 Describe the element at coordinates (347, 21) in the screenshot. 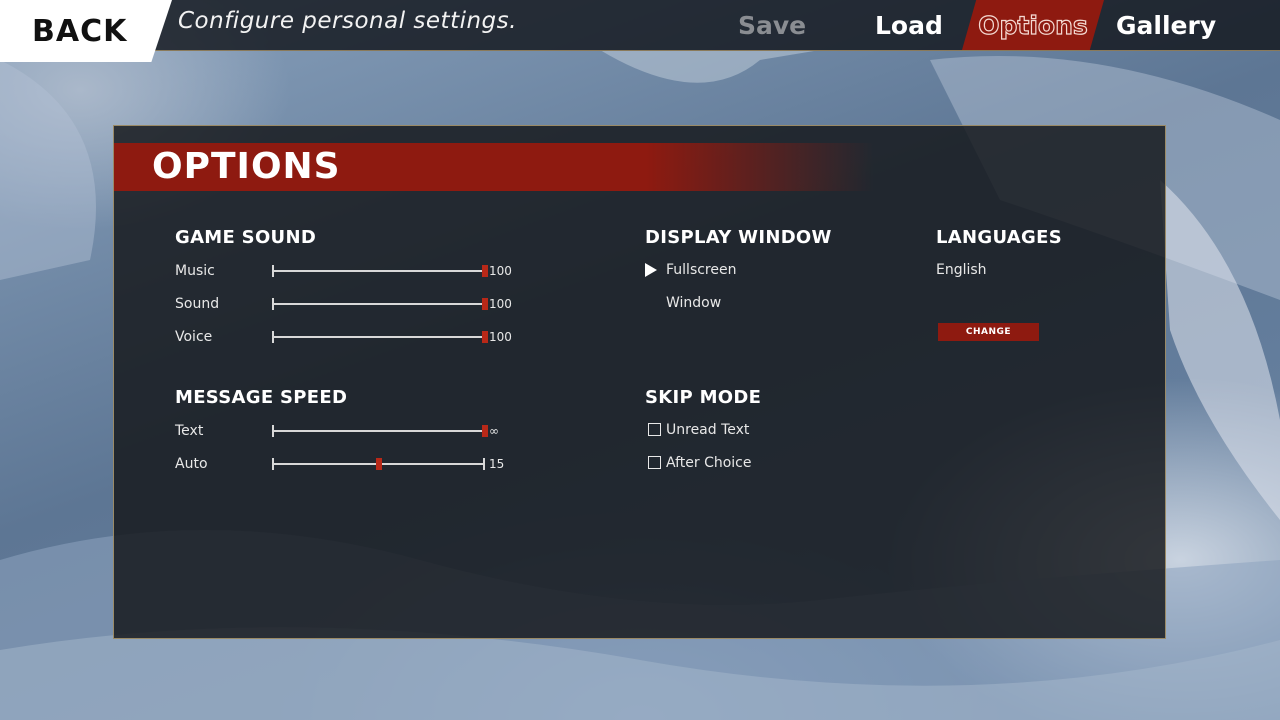

I see `screen-subtitle: Configure personal settings.` at that location.